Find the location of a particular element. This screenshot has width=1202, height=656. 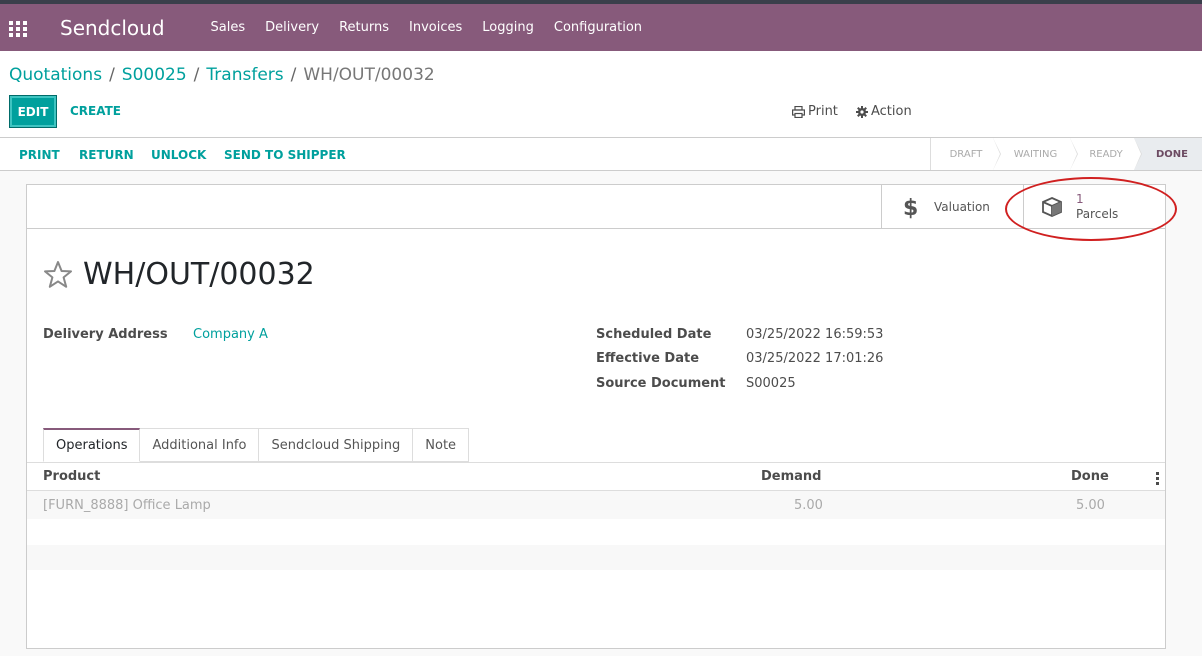

highlight-annotation is located at coordinates (1091, 209).